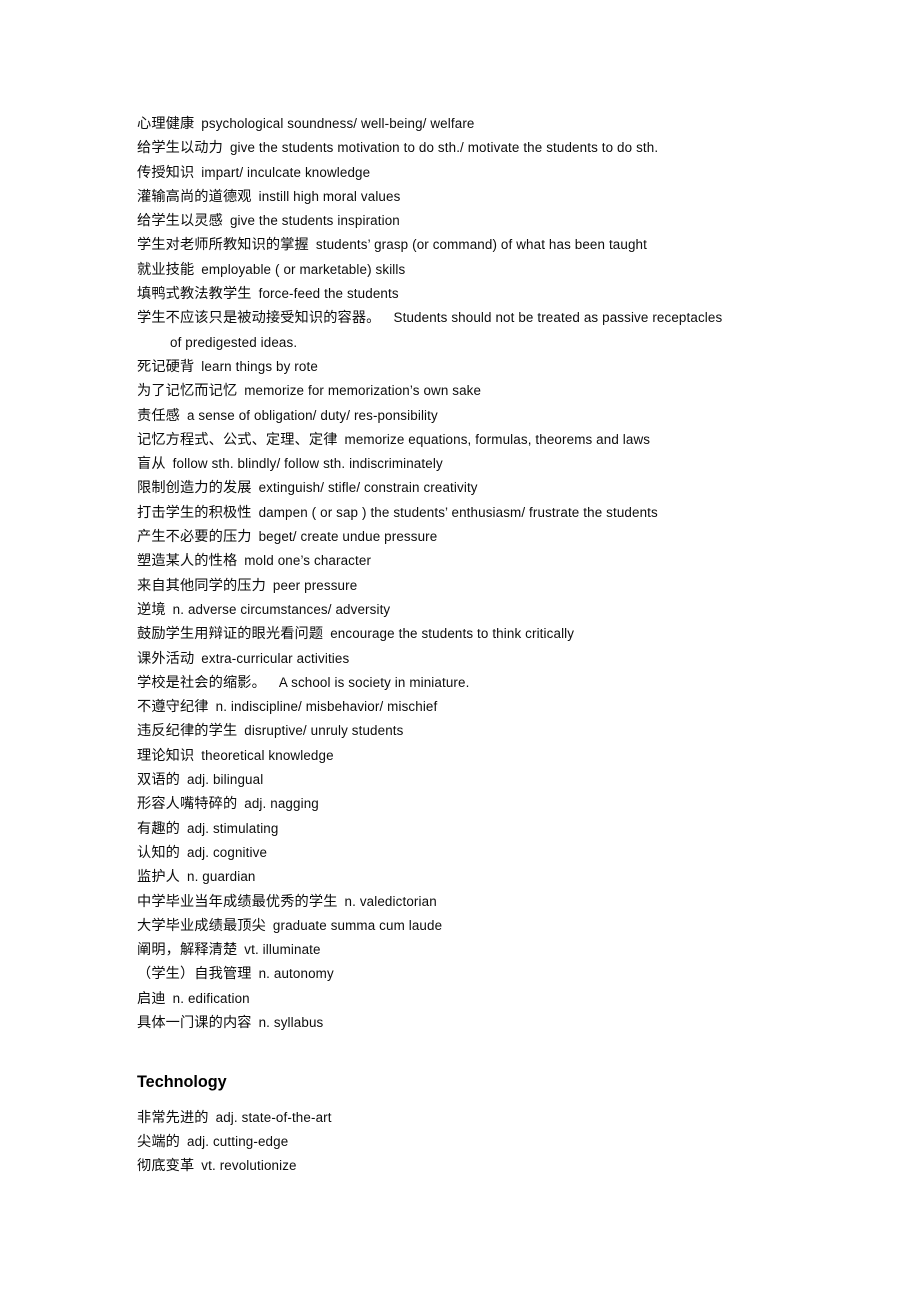 This screenshot has height=1302, width=920. I want to click on entry-term-chinese: 非常先进的, so click(173, 1117).